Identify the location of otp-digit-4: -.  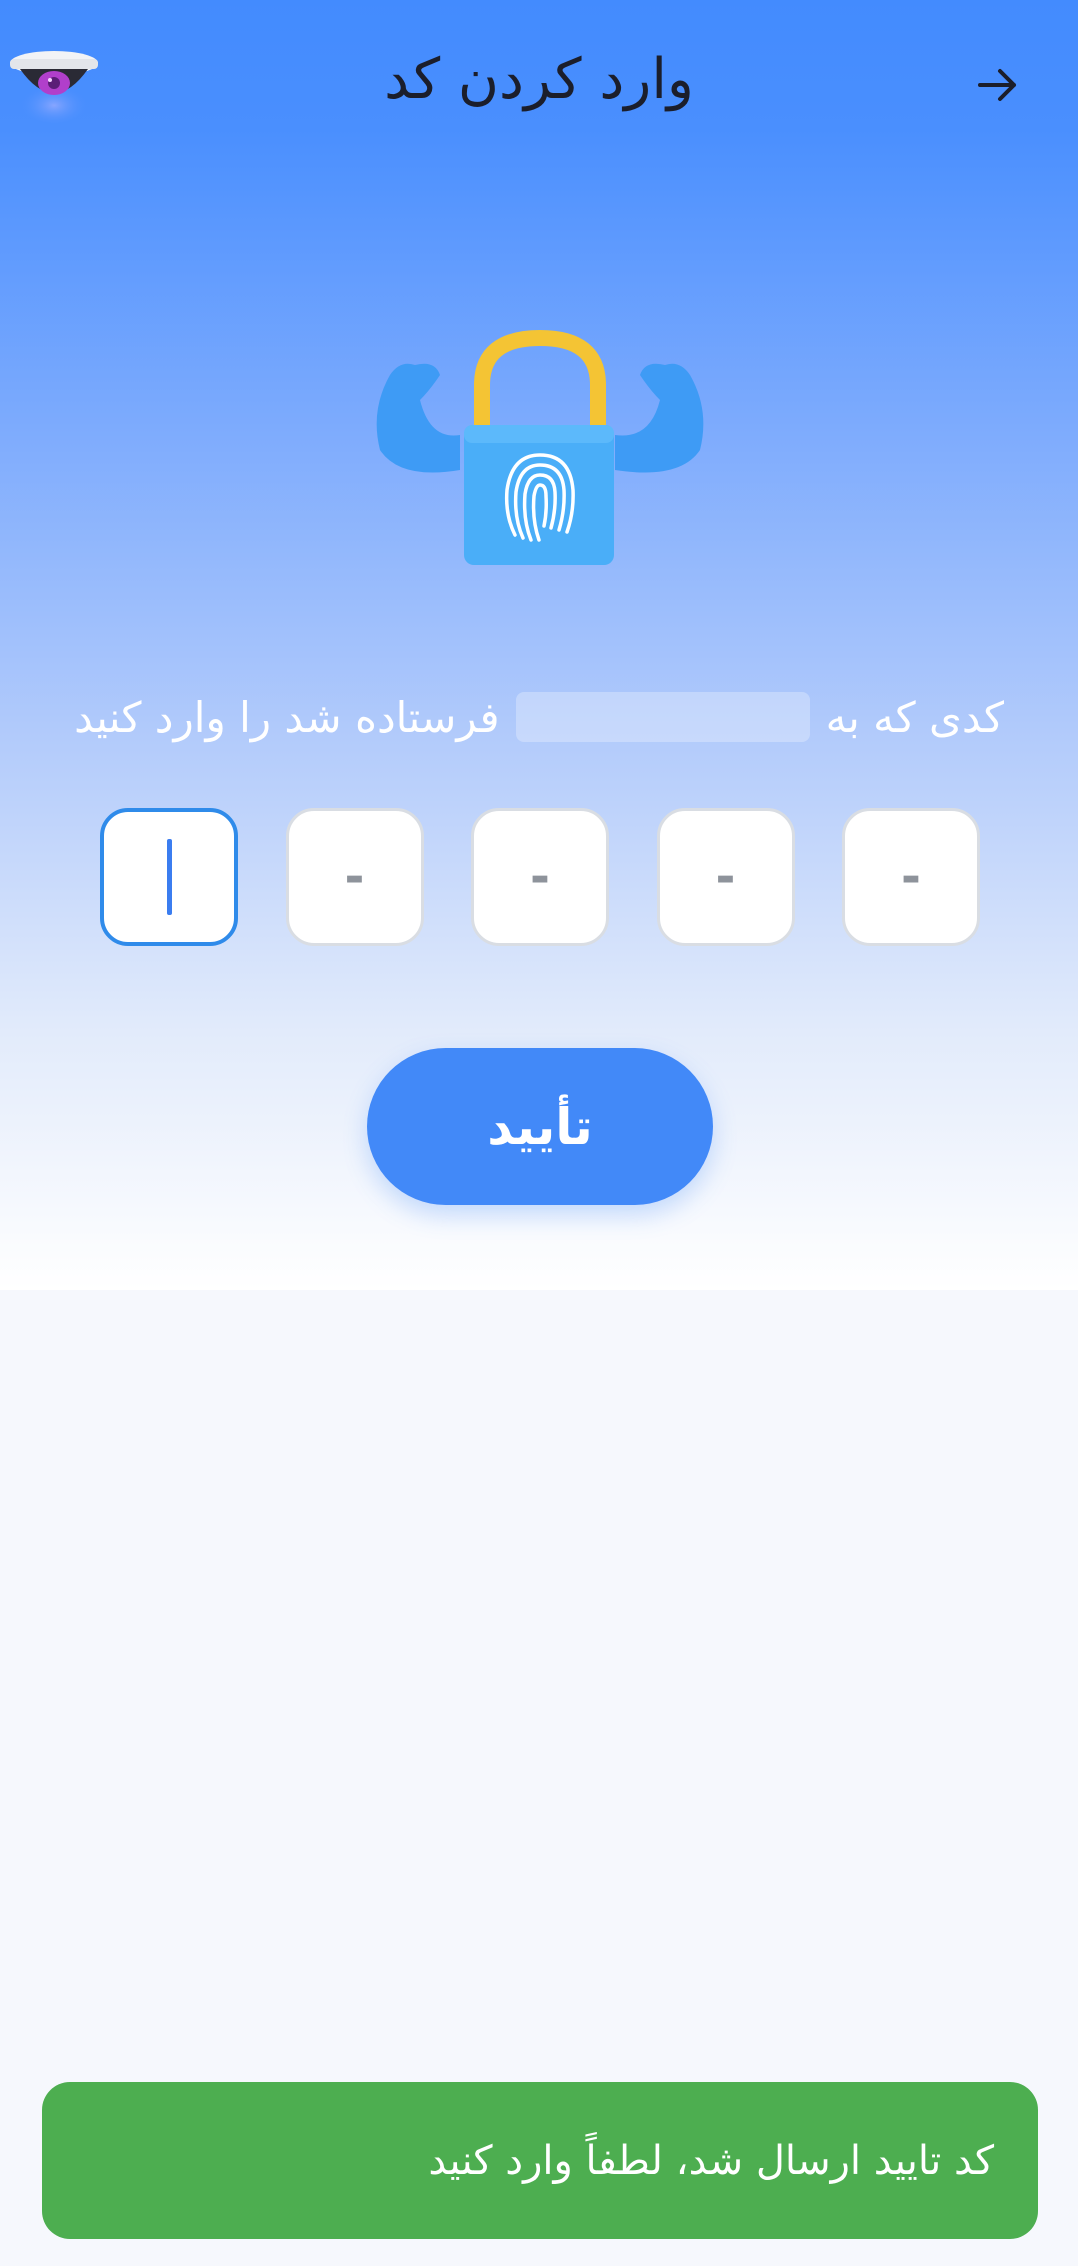
(725, 877).